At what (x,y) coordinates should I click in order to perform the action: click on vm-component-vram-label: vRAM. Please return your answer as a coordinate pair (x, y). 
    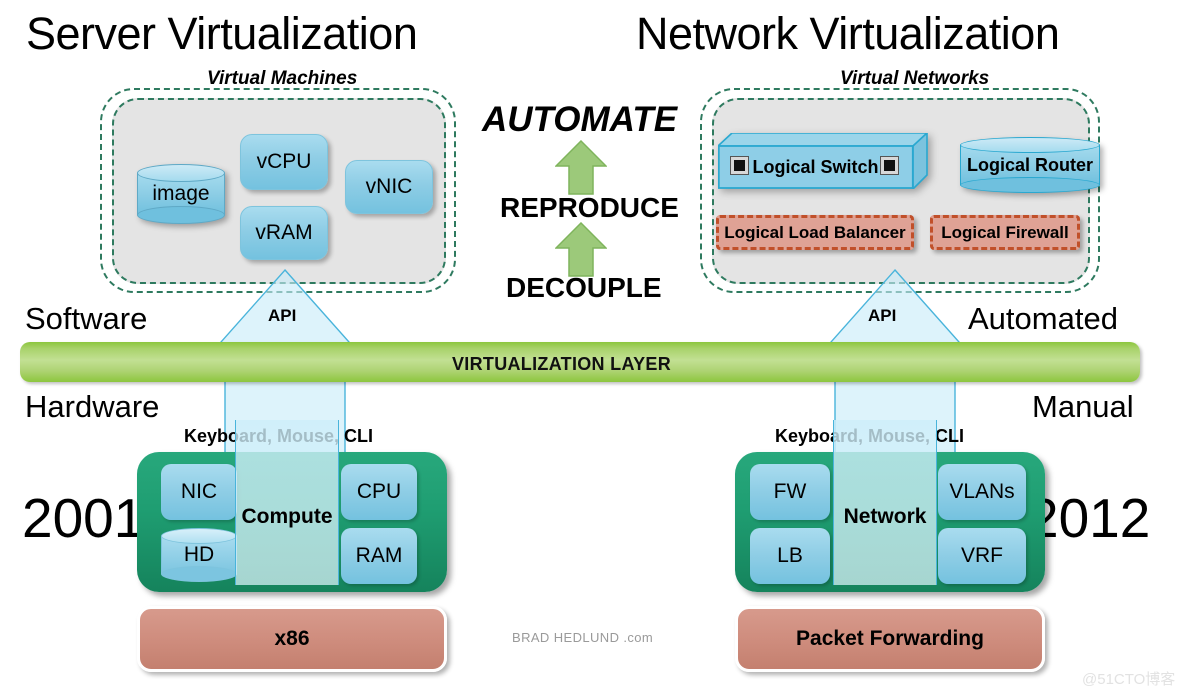
    Looking at the image, I should click on (284, 232).